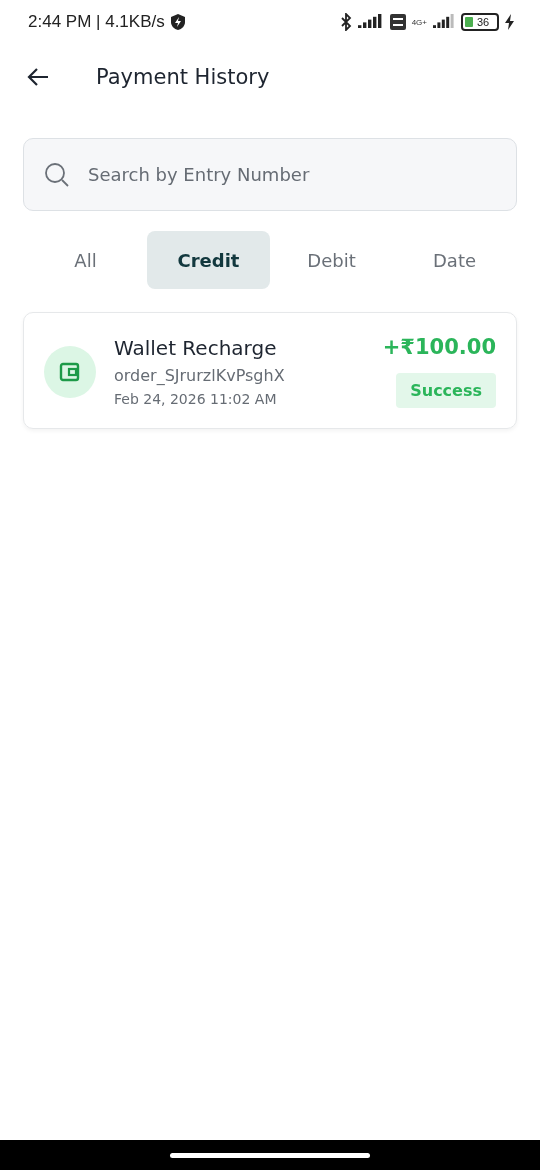 The width and height of the screenshot is (540, 1170). What do you see at coordinates (85, 260) in the screenshot?
I see `filter-tab: All` at bounding box center [85, 260].